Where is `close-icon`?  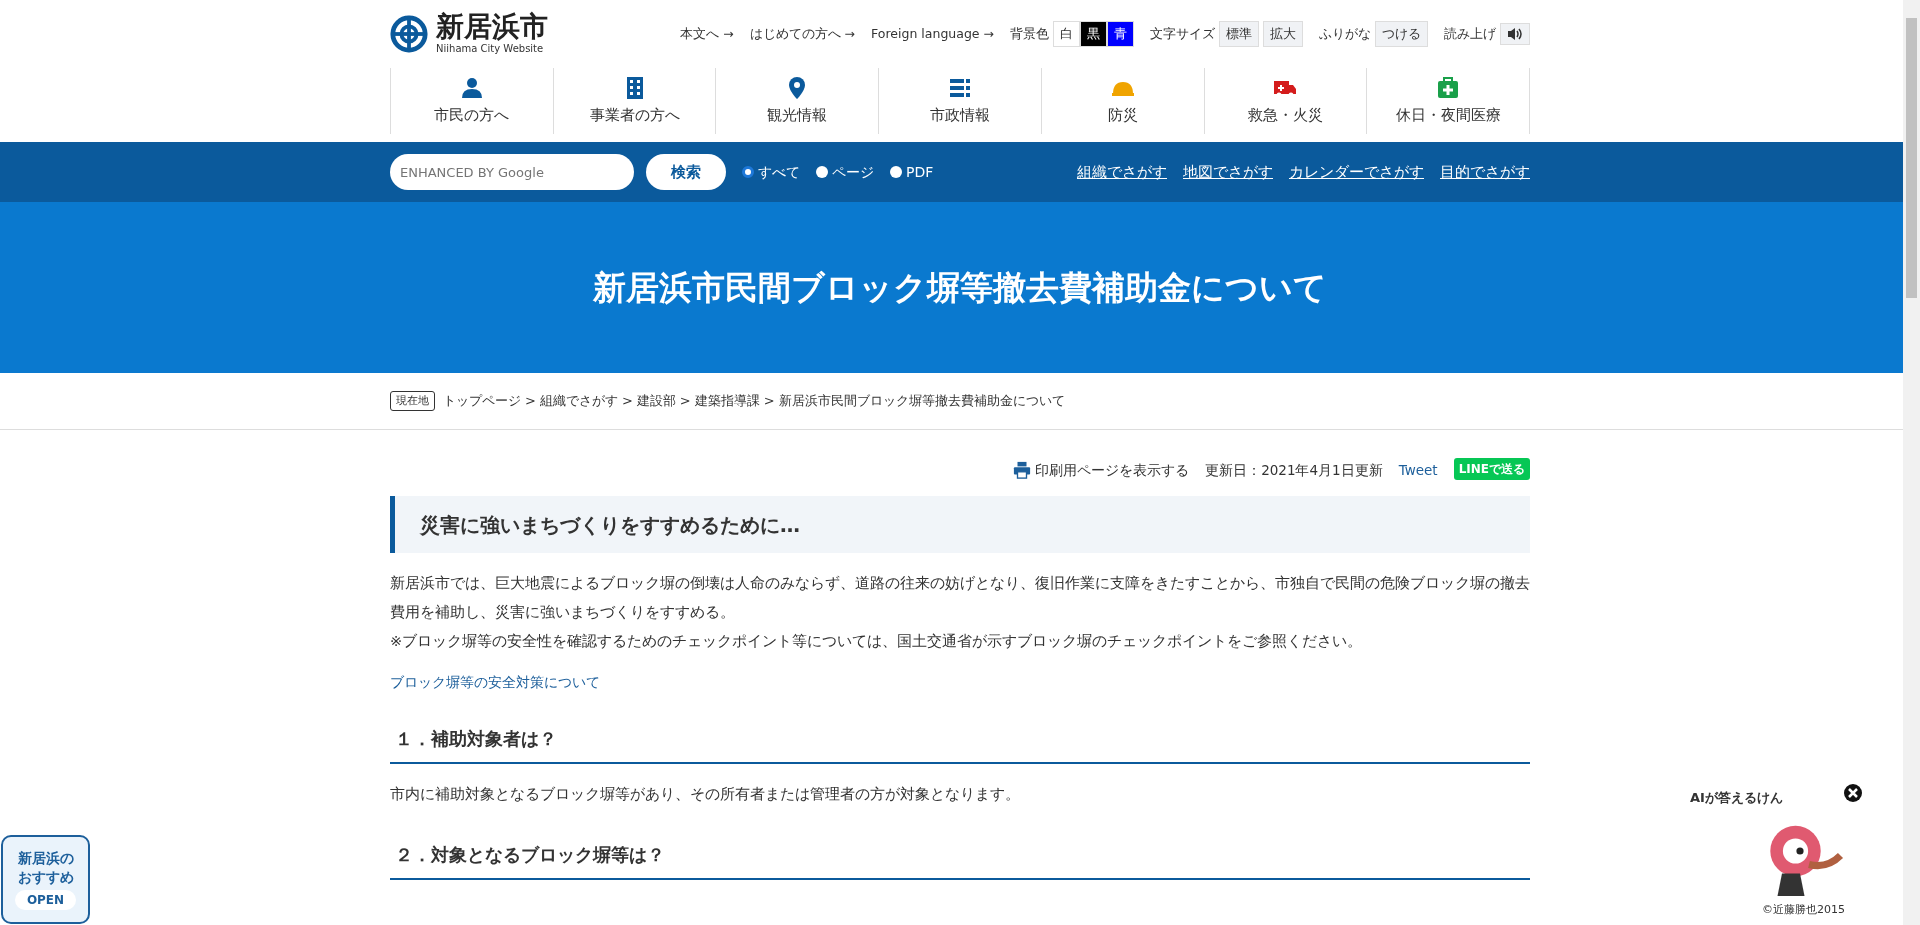 close-icon is located at coordinates (1853, 793).